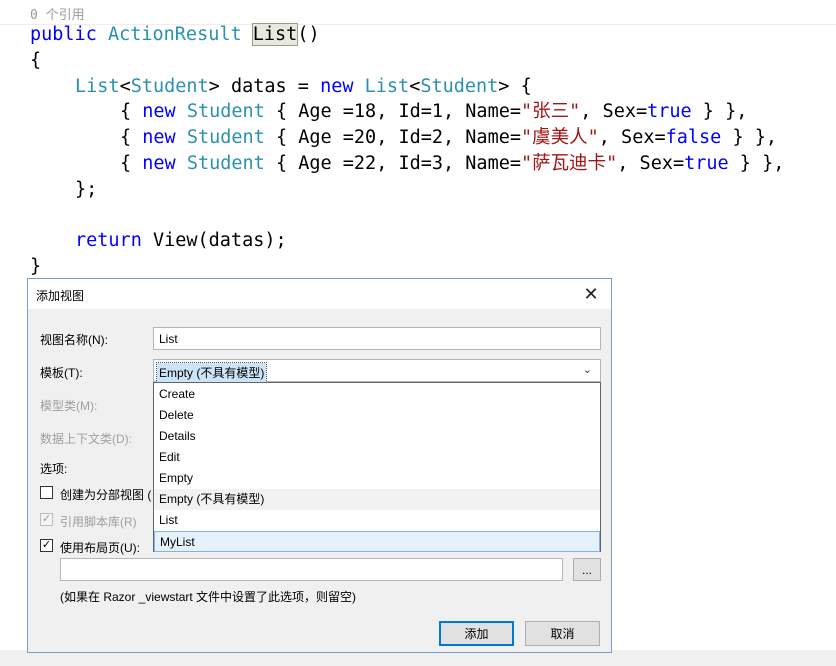 The height and width of the screenshot is (666, 836). Describe the element at coordinates (377, 371) in the screenshot. I see `template-select: Empty (不具有模型) ⌄` at that location.